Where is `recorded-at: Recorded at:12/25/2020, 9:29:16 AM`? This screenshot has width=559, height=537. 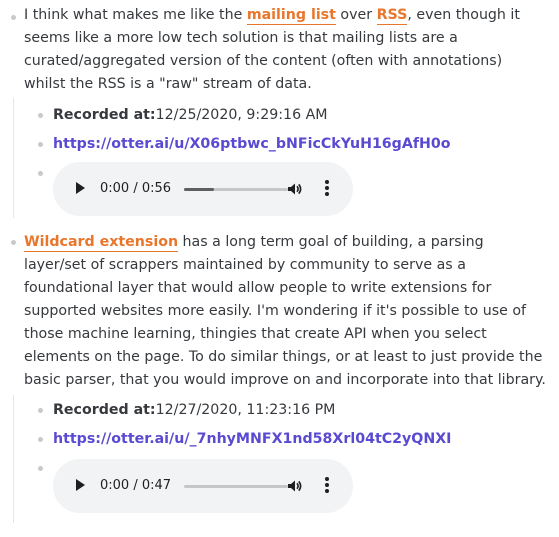
recorded-at: Recorded at:12/25/2020, 9:29:16 AM is located at coordinates (190, 115).